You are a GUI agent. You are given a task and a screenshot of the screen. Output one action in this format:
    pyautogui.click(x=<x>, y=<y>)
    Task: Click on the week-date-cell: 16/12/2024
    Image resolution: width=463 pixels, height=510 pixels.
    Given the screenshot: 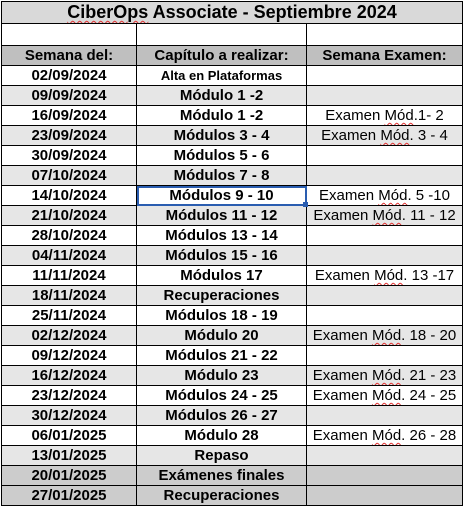 What is the action you would take?
    pyautogui.click(x=69, y=375)
    